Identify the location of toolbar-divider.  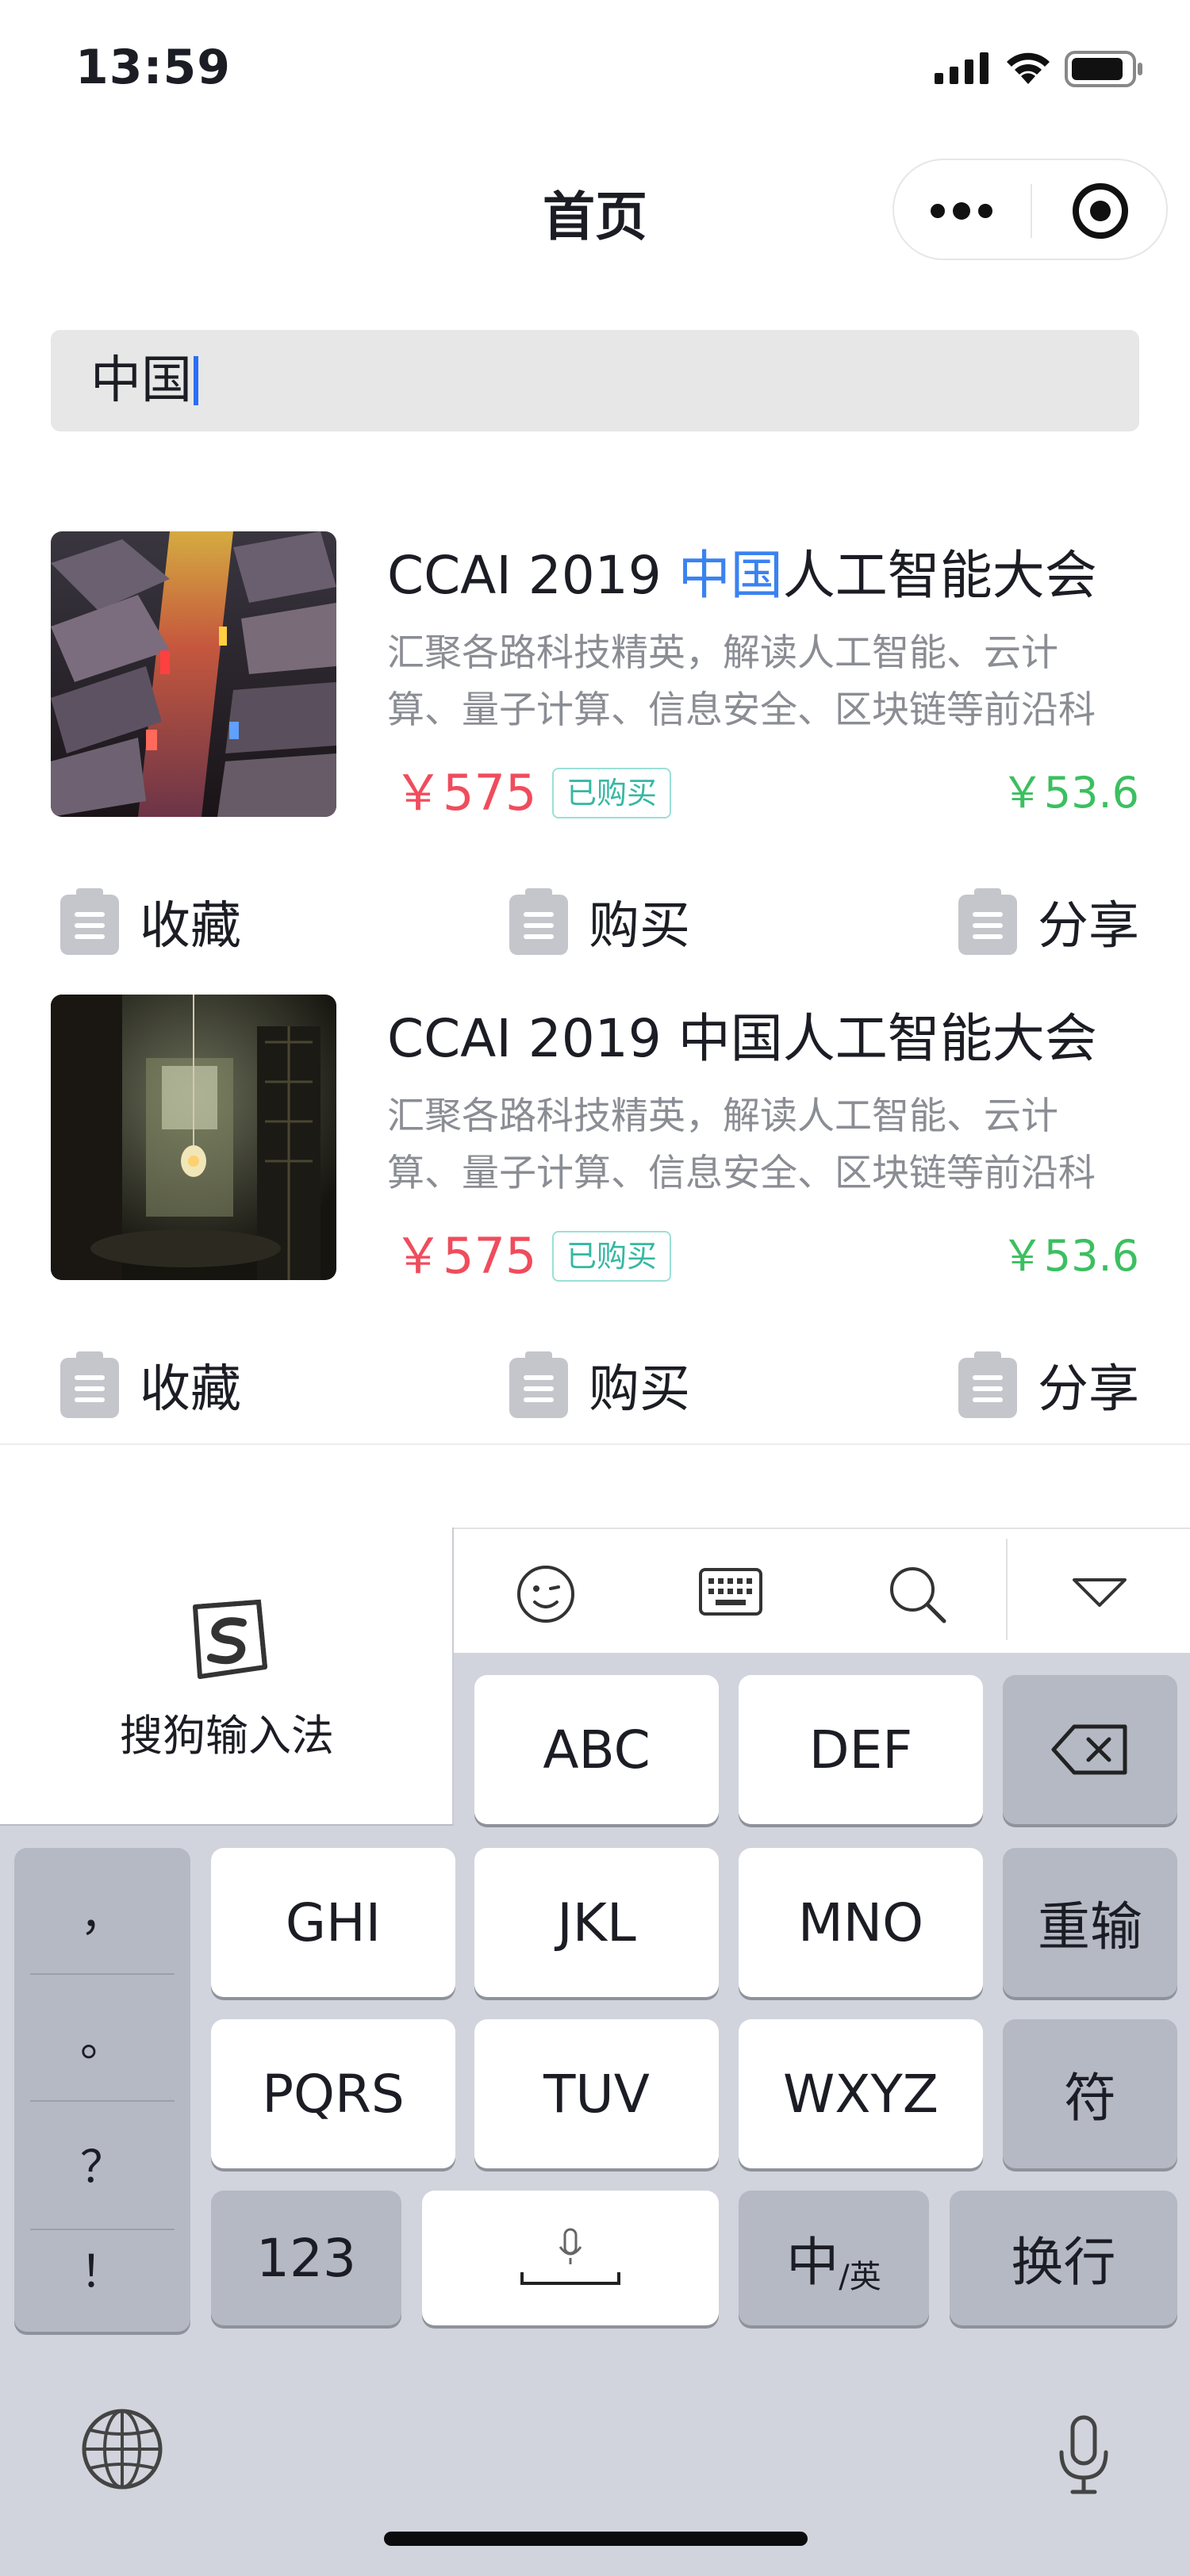
(1007, 1589).